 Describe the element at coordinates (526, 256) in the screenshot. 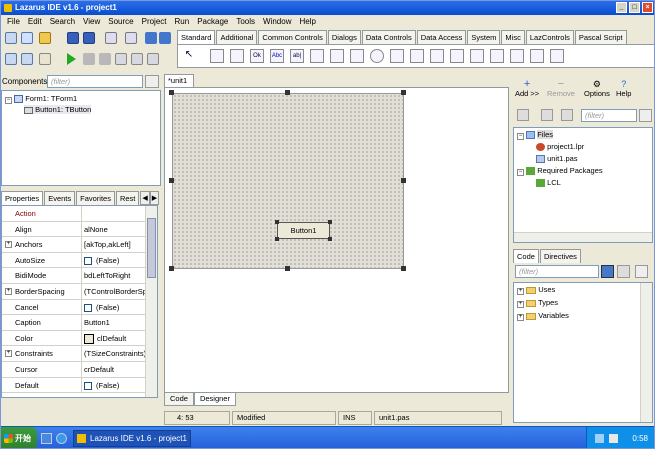

I see `tab-code-explorer-code: Code` at that location.